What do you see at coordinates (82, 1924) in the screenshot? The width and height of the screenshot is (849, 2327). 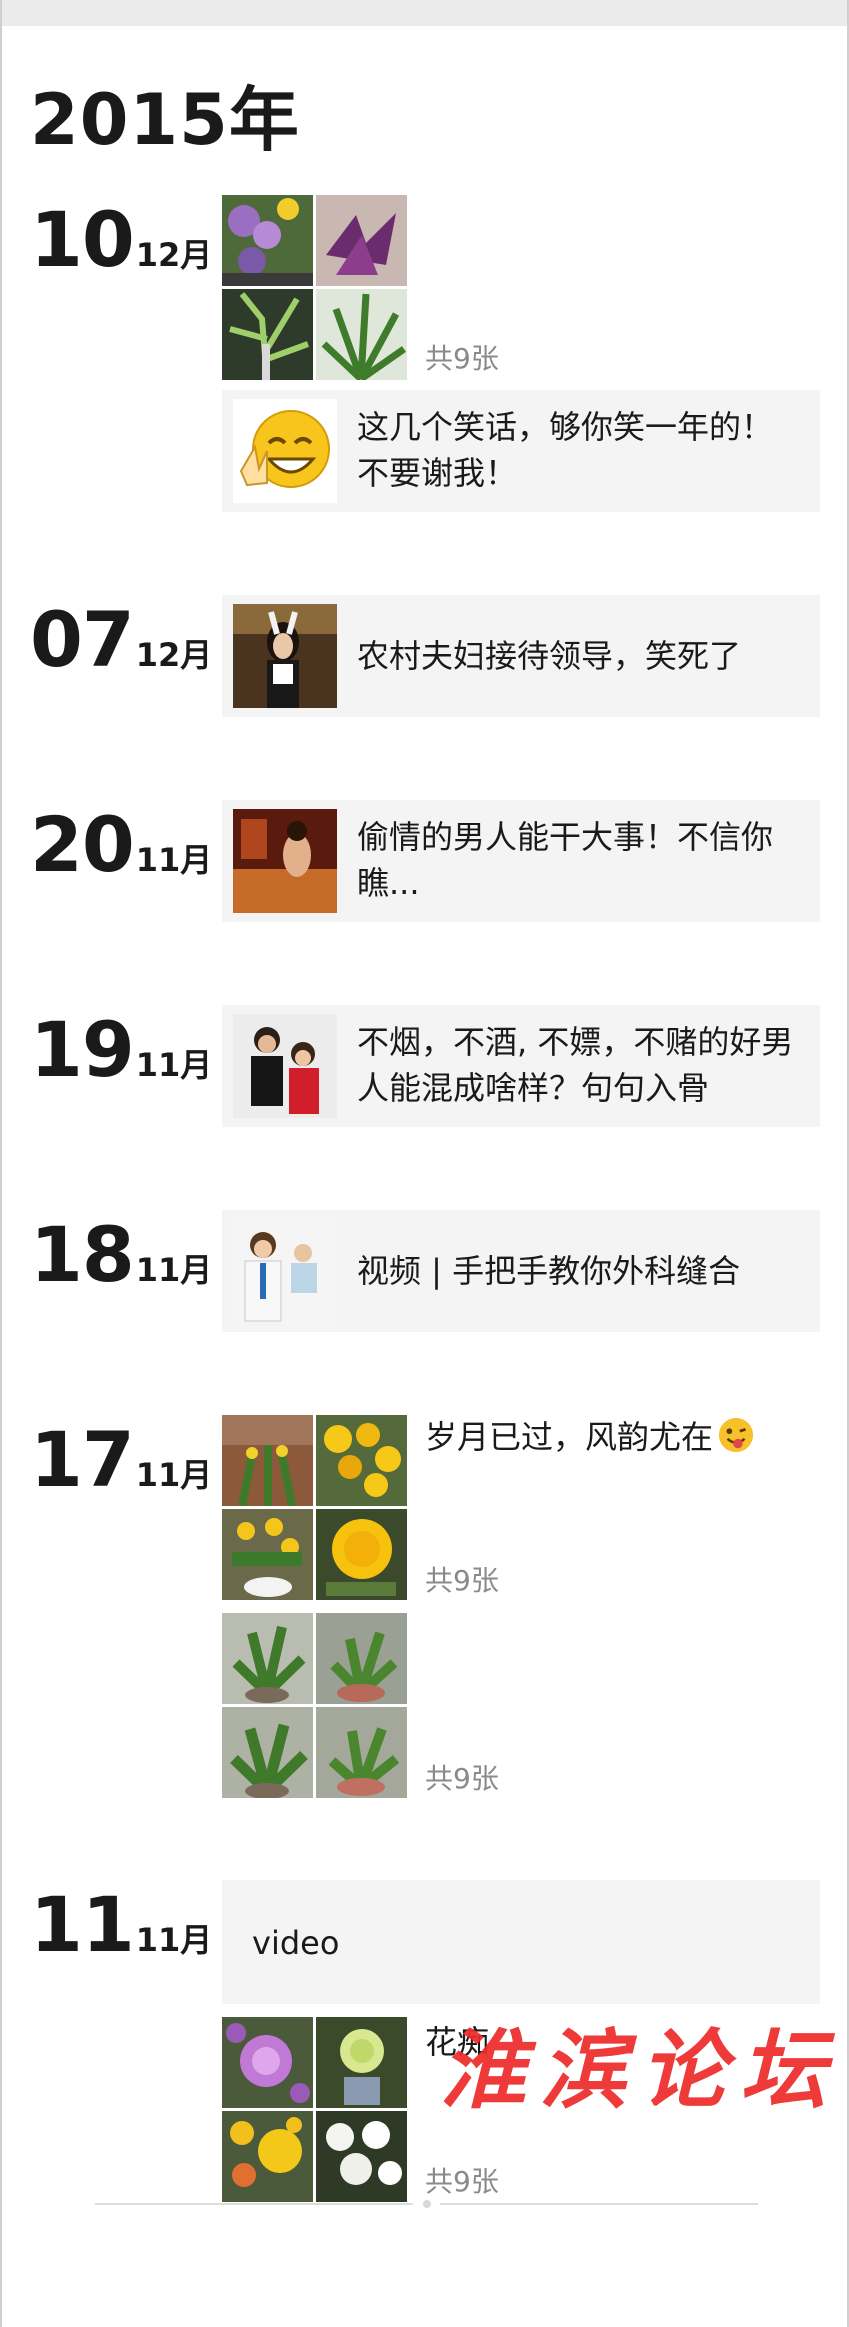 I see `entry-day: 11` at bounding box center [82, 1924].